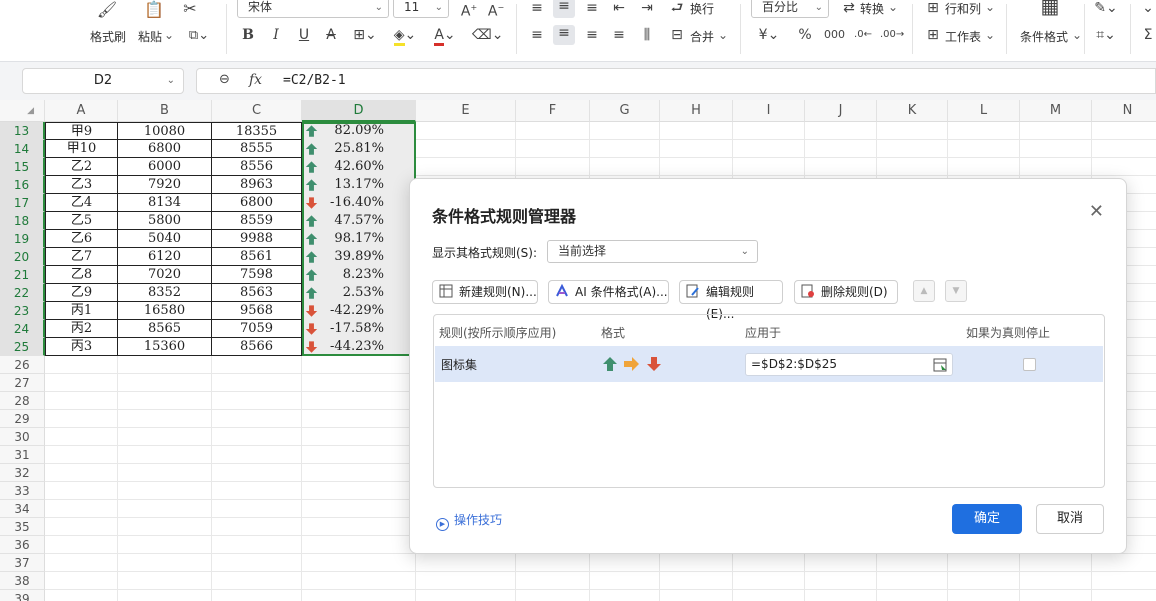 This screenshot has height=601, width=1156. I want to click on cell-a: 乙2, so click(81, 167).